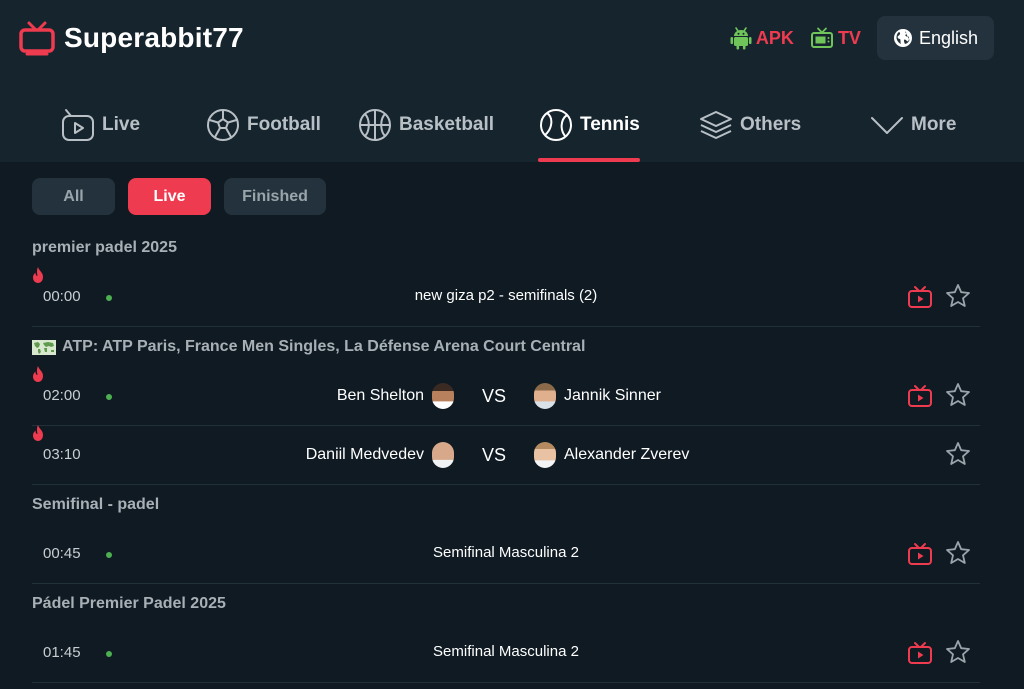  Describe the element at coordinates (447, 124) in the screenshot. I see `nav-basketball-label: Basketball` at that location.